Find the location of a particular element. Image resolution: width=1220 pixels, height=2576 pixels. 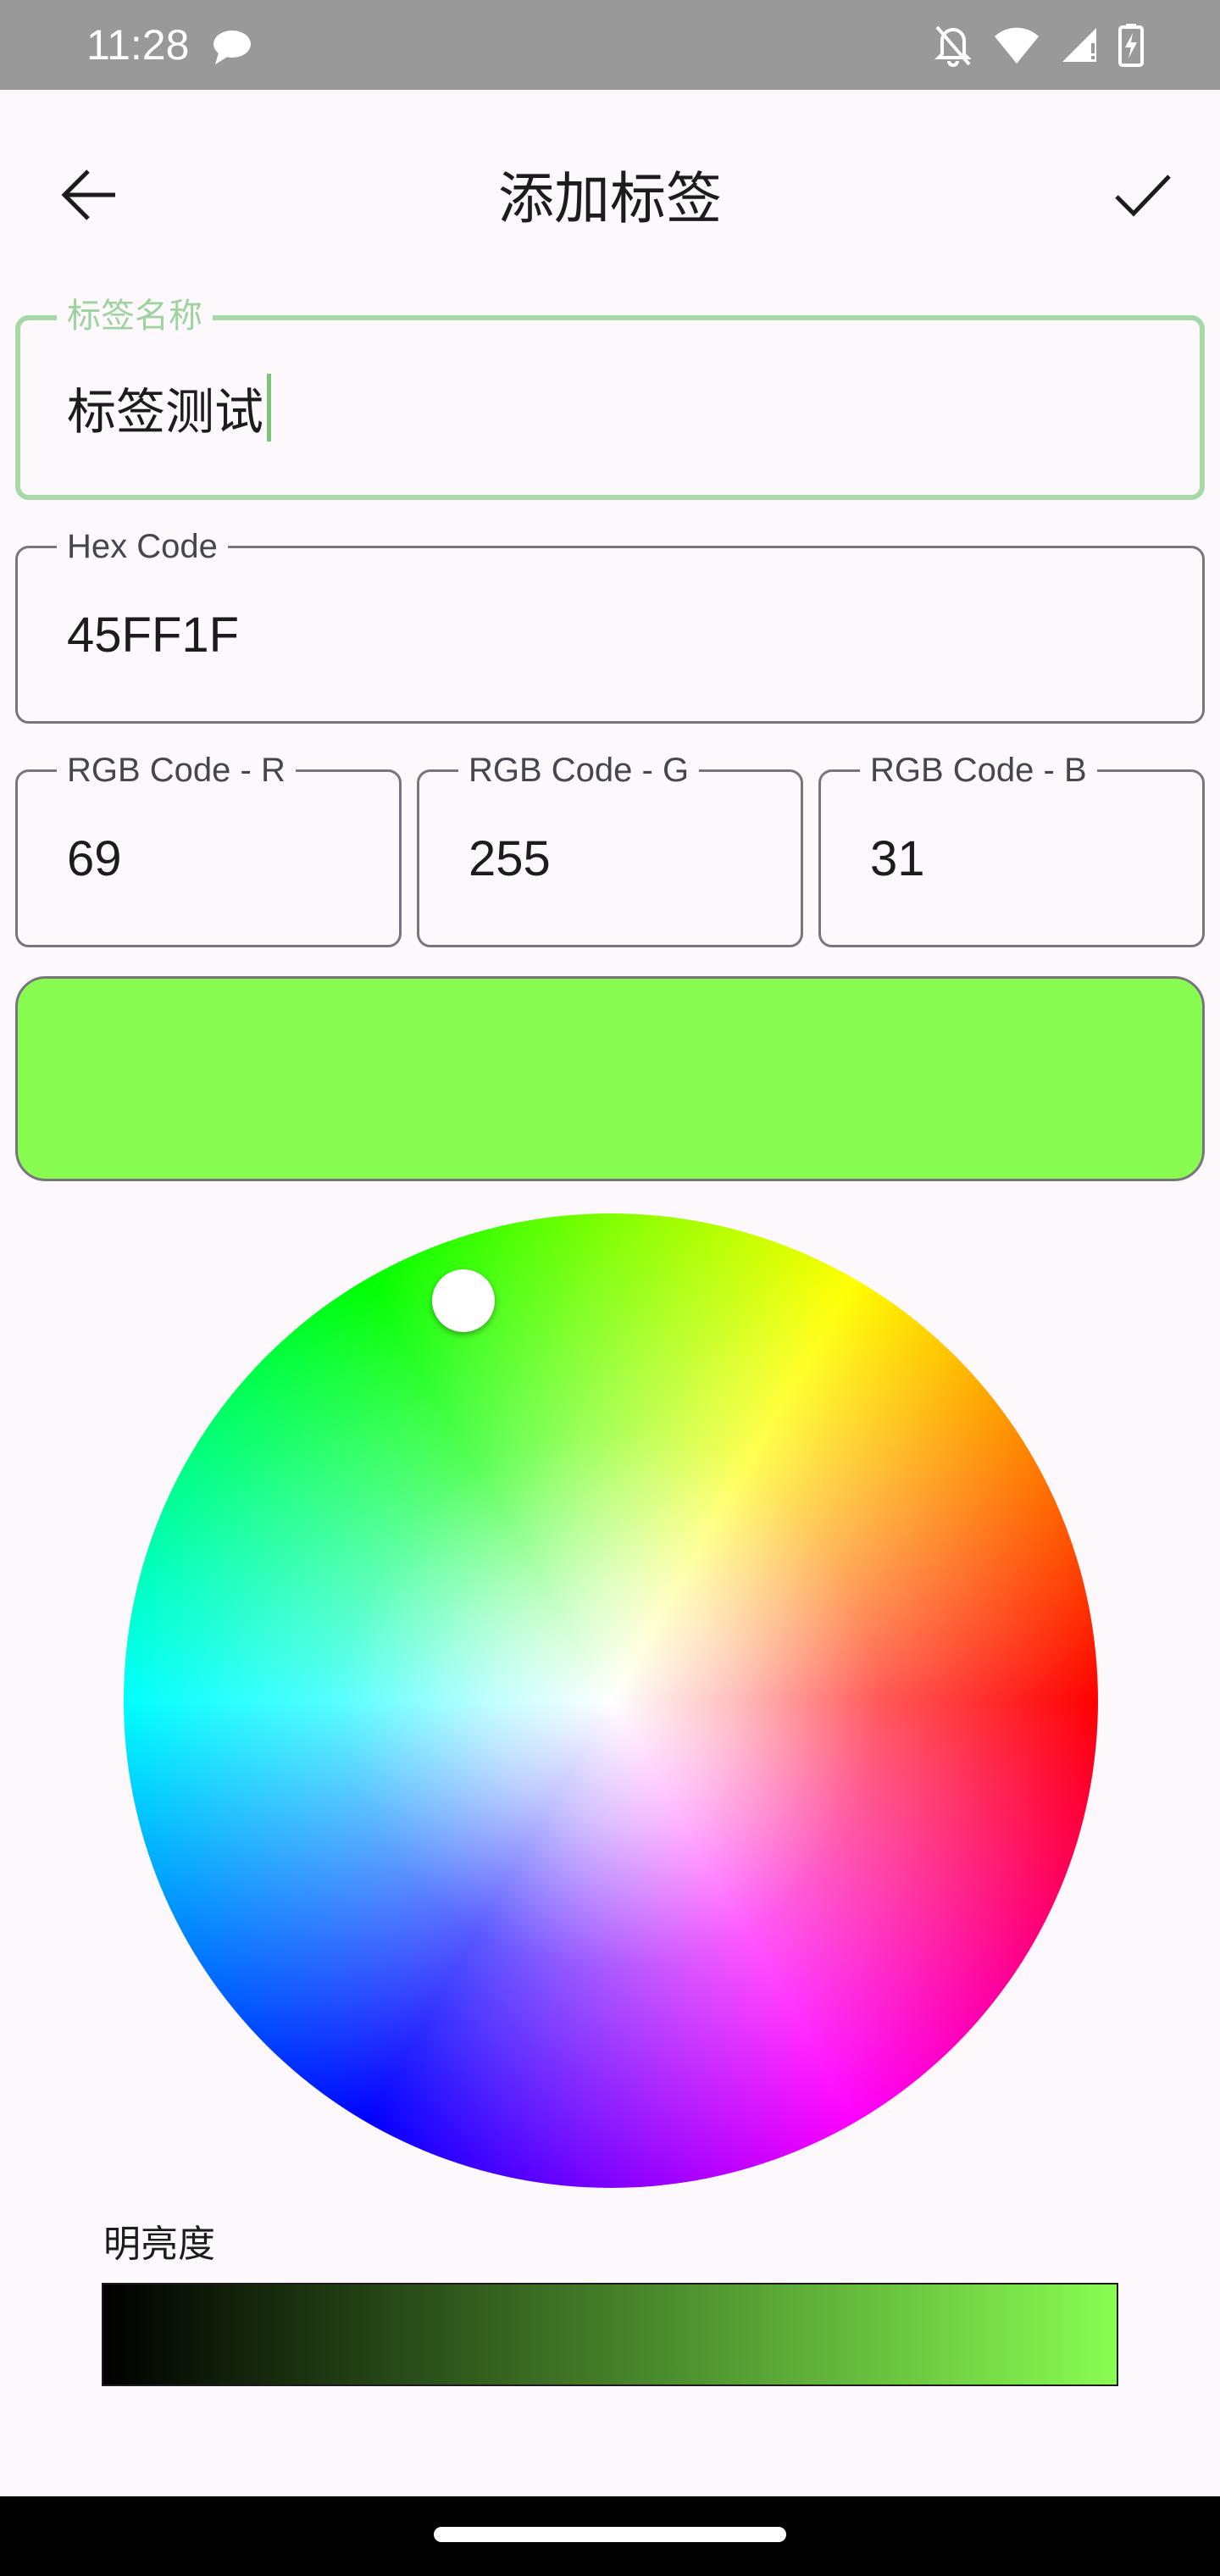

chat-bubble-icon is located at coordinates (232, 48).